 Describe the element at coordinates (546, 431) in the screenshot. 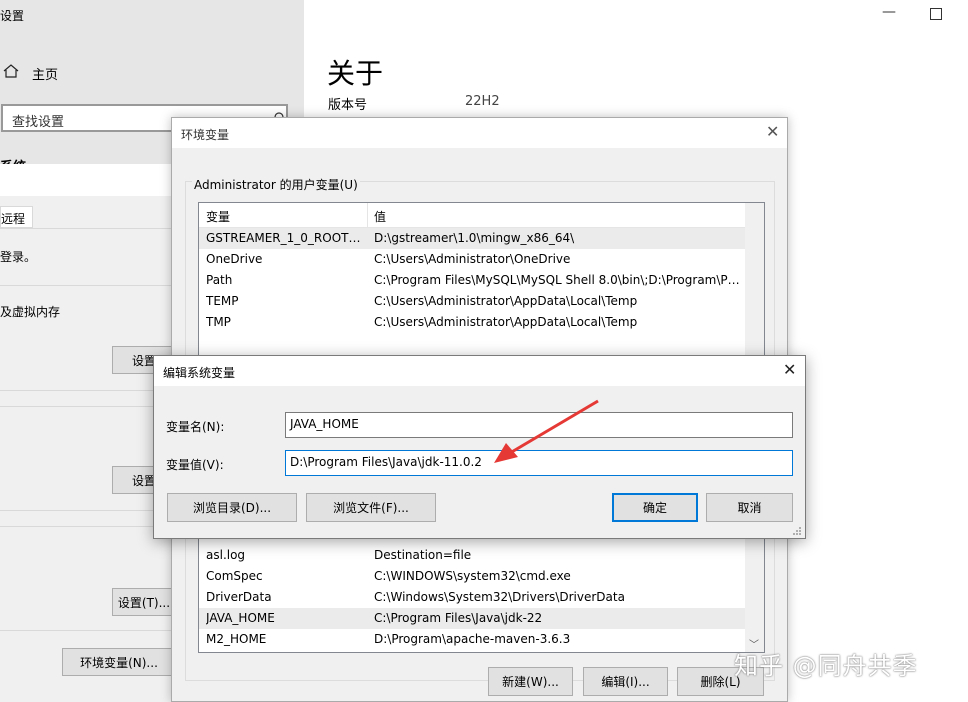

I see `annotation-arrow-icon` at that location.